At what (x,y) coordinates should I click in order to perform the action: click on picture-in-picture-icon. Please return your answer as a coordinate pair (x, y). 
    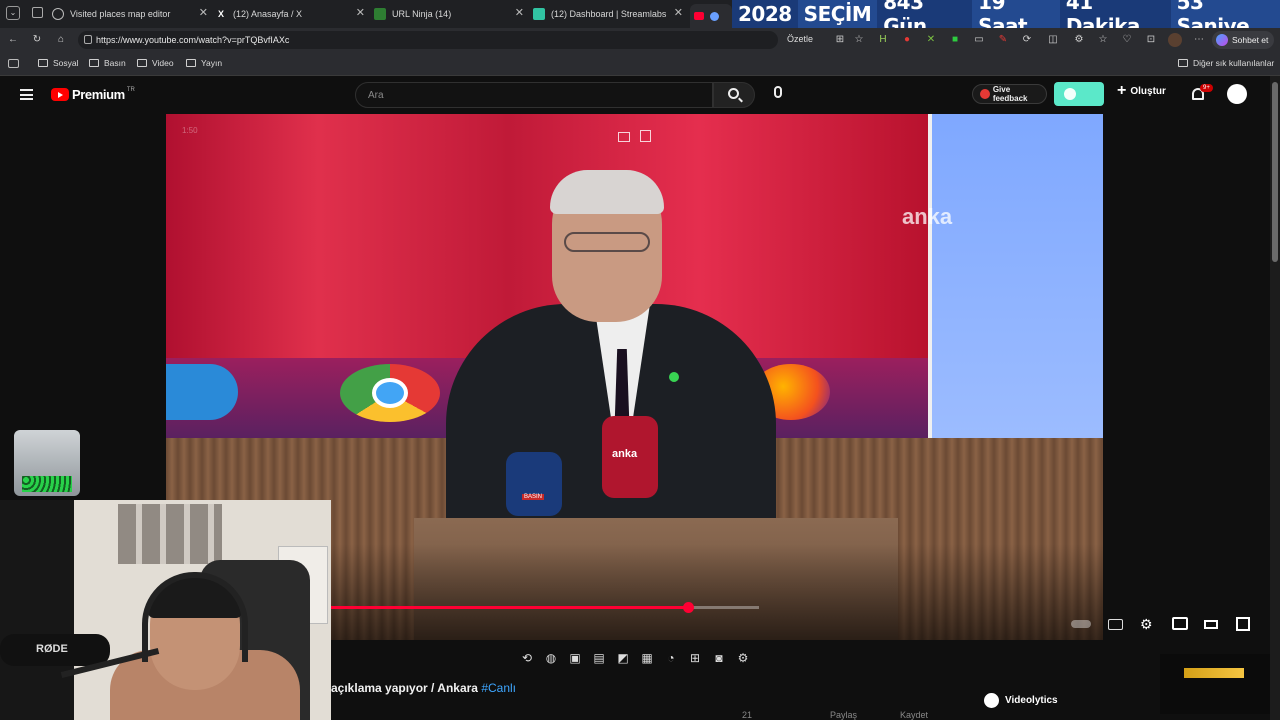
    Looking at the image, I should click on (624, 137).